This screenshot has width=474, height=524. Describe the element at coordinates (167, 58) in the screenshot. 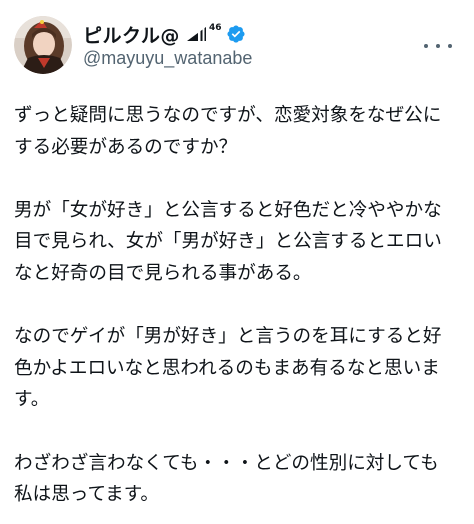

I see `user-handle: @mayuyu_watanabe` at that location.